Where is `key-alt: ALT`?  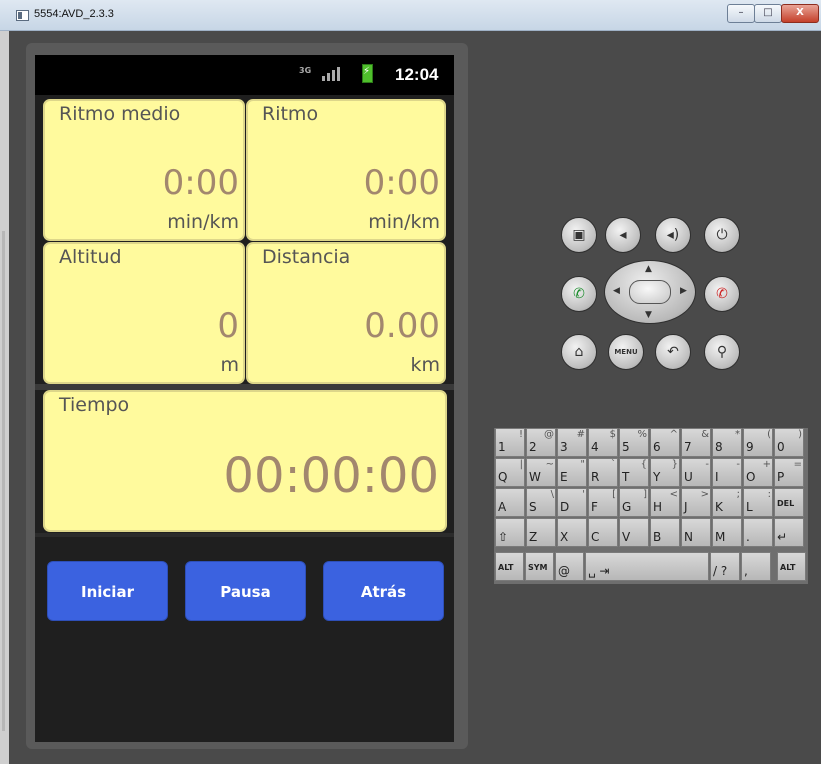 key-alt: ALT is located at coordinates (509, 566).